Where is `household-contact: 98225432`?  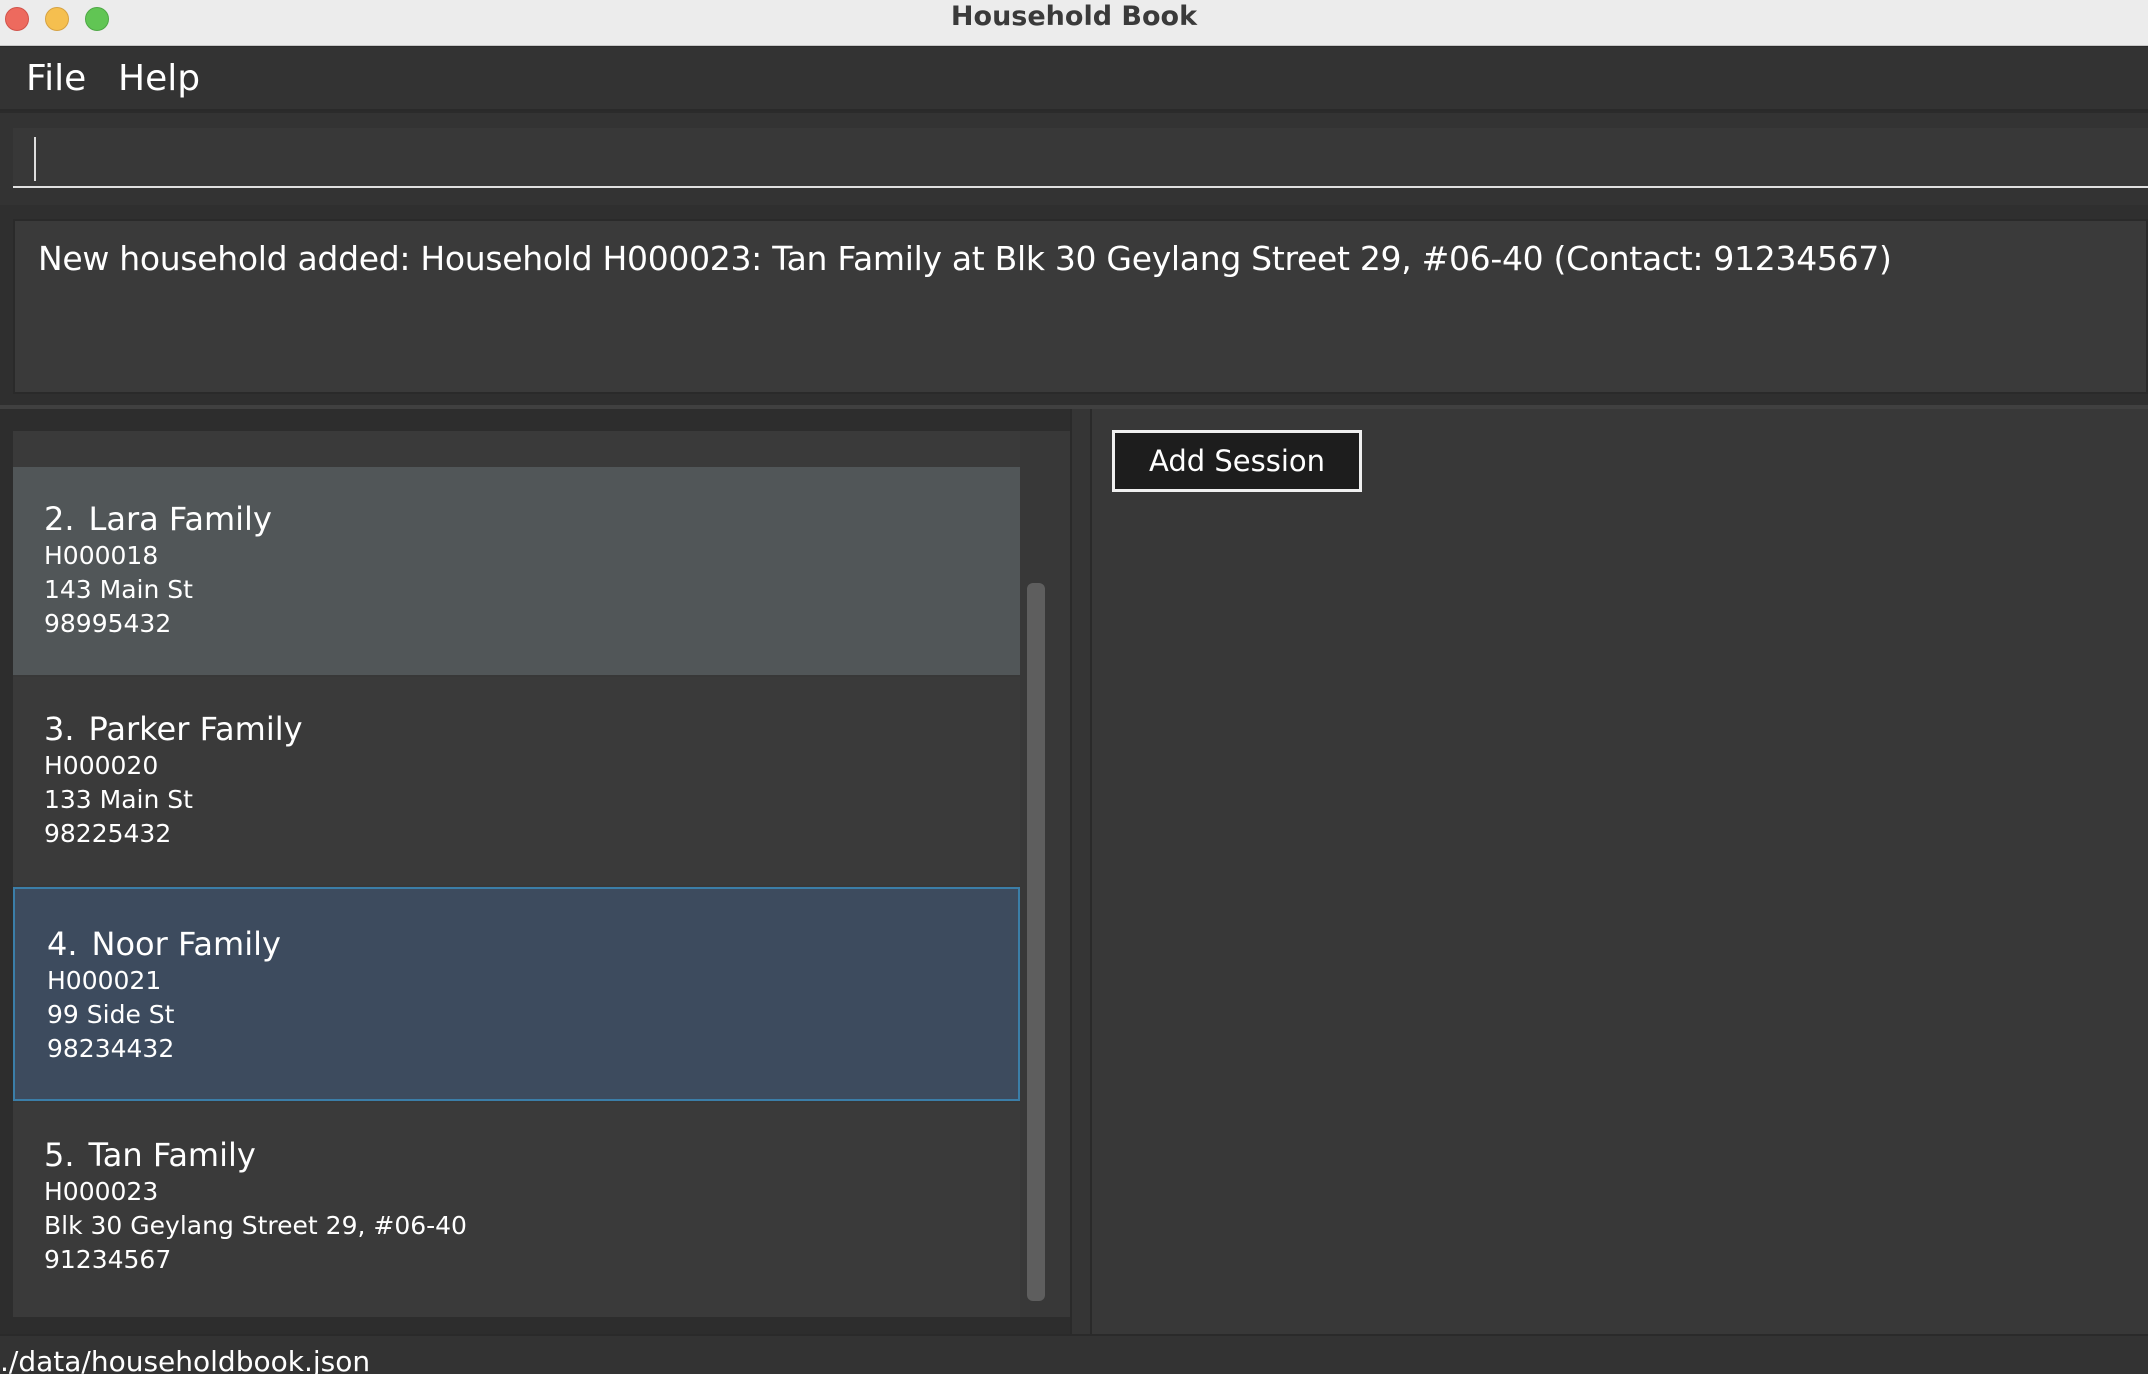 household-contact: 98225432 is located at coordinates (108, 833).